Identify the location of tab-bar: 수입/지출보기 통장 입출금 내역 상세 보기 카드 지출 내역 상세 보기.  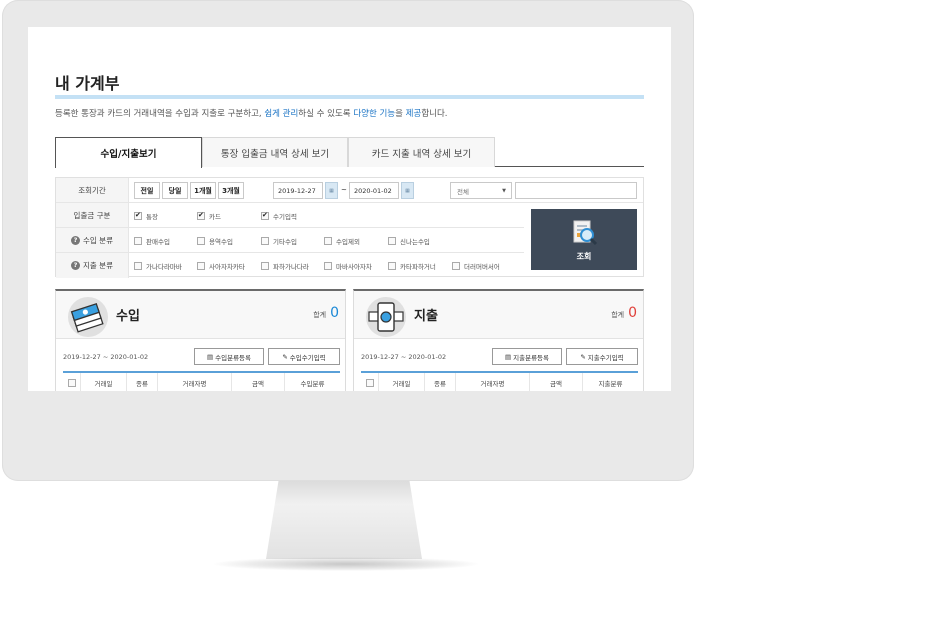
(349, 152).